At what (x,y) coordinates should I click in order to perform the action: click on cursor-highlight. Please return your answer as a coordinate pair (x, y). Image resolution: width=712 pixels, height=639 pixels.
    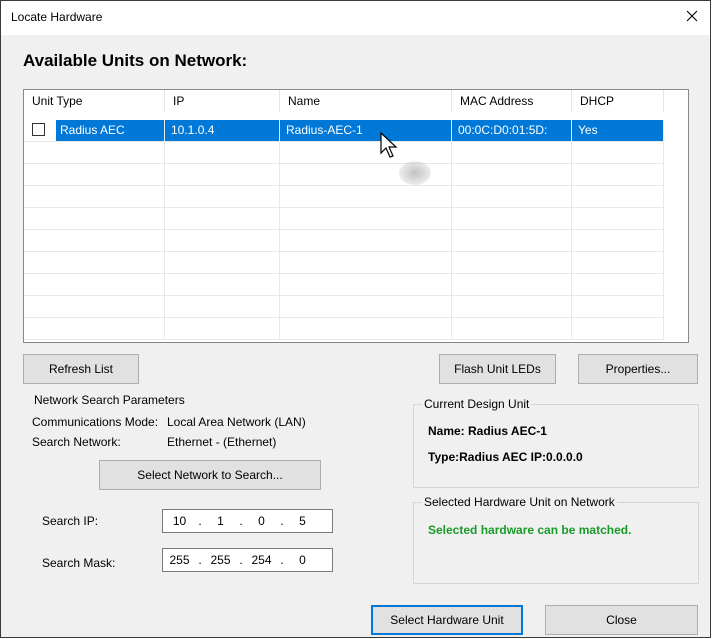
    Looking at the image, I should click on (415, 173).